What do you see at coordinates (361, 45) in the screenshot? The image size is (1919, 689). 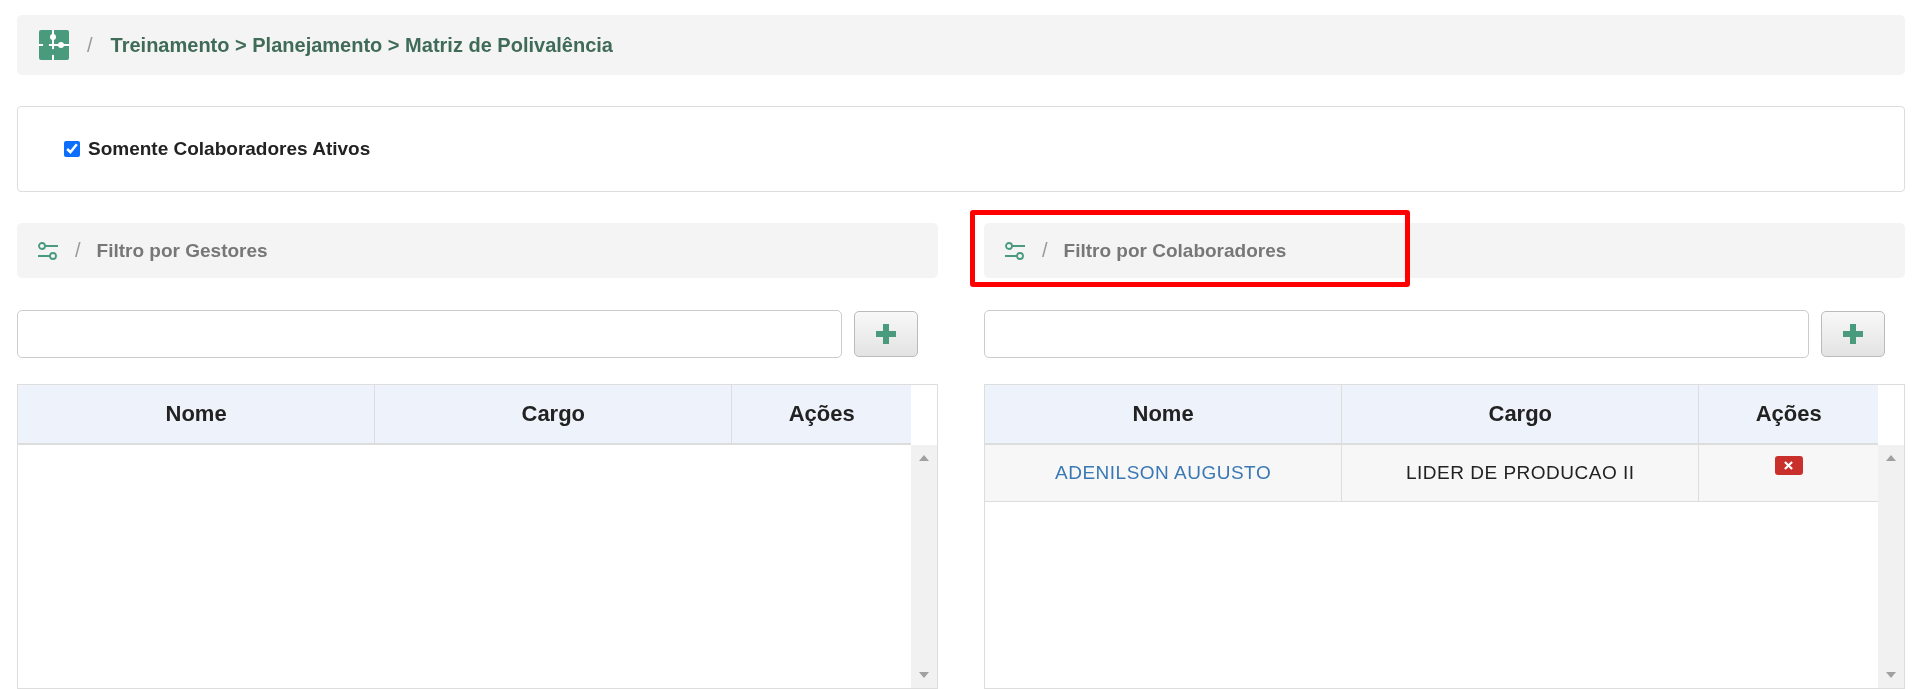 I see `breadcrumb-path: Treinamento > Planejamento > Matriz de Polivalência` at bounding box center [361, 45].